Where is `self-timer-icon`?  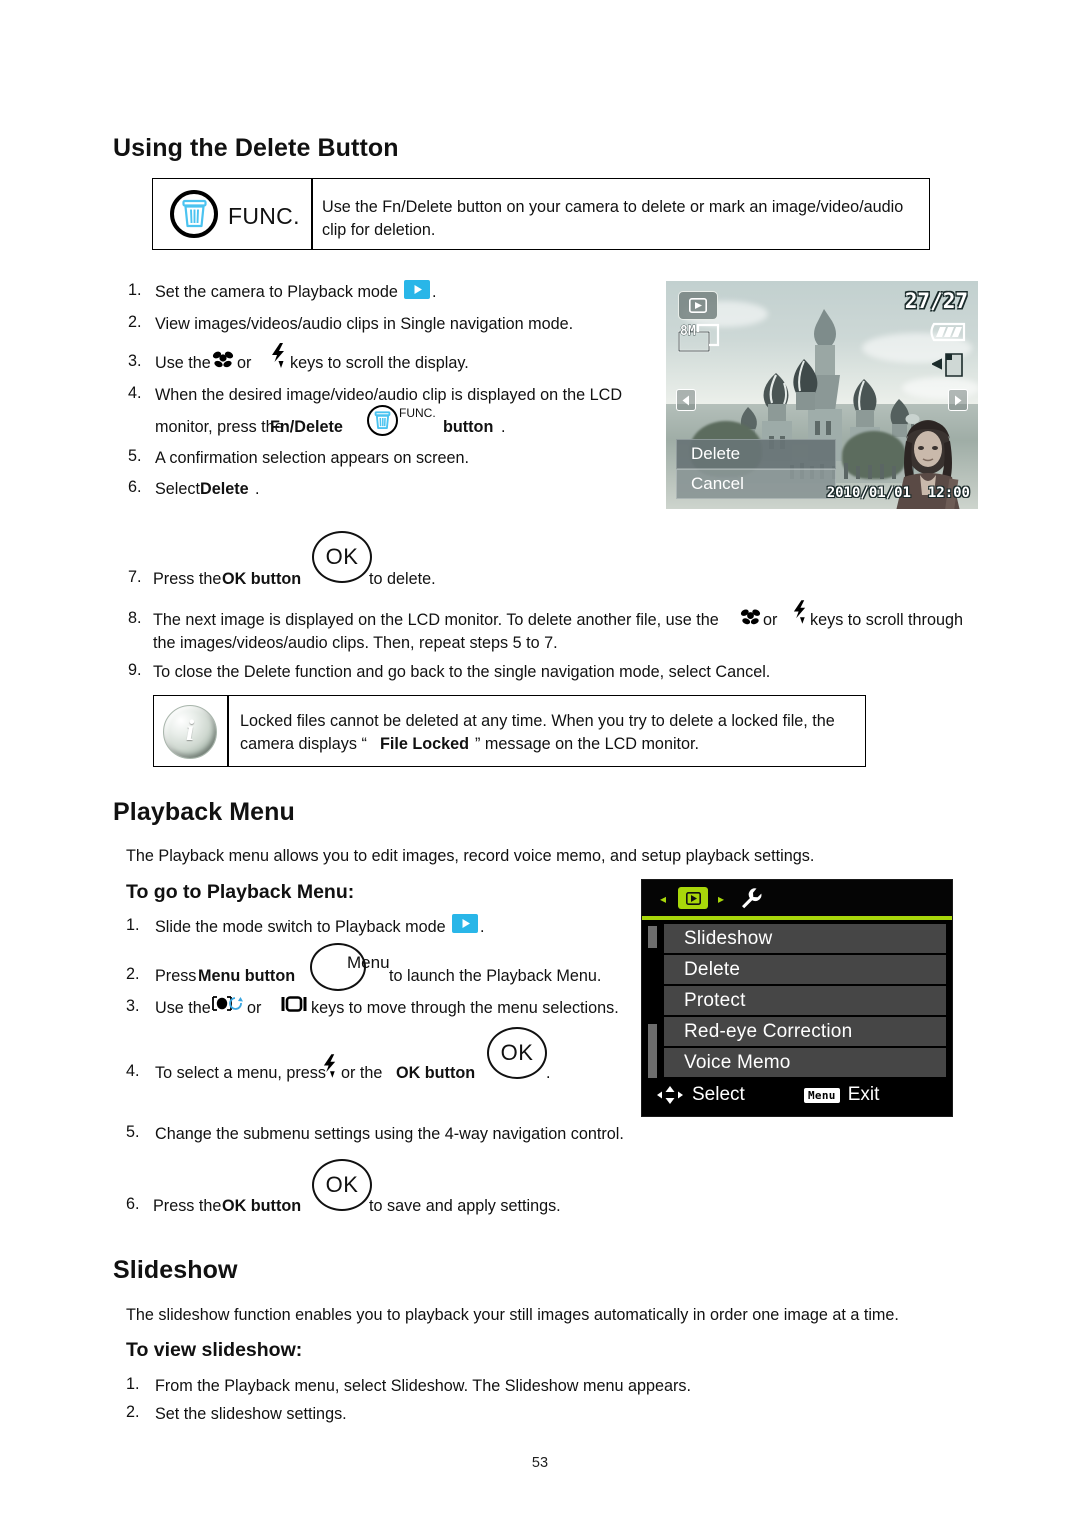
self-timer-icon is located at coordinates (227, 1003).